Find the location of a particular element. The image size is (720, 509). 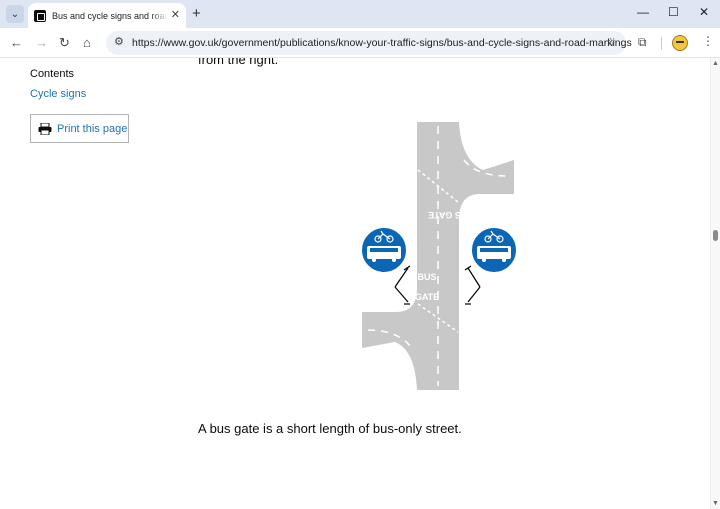

reload-icon: ↻ is located at coordinates (64, 43).